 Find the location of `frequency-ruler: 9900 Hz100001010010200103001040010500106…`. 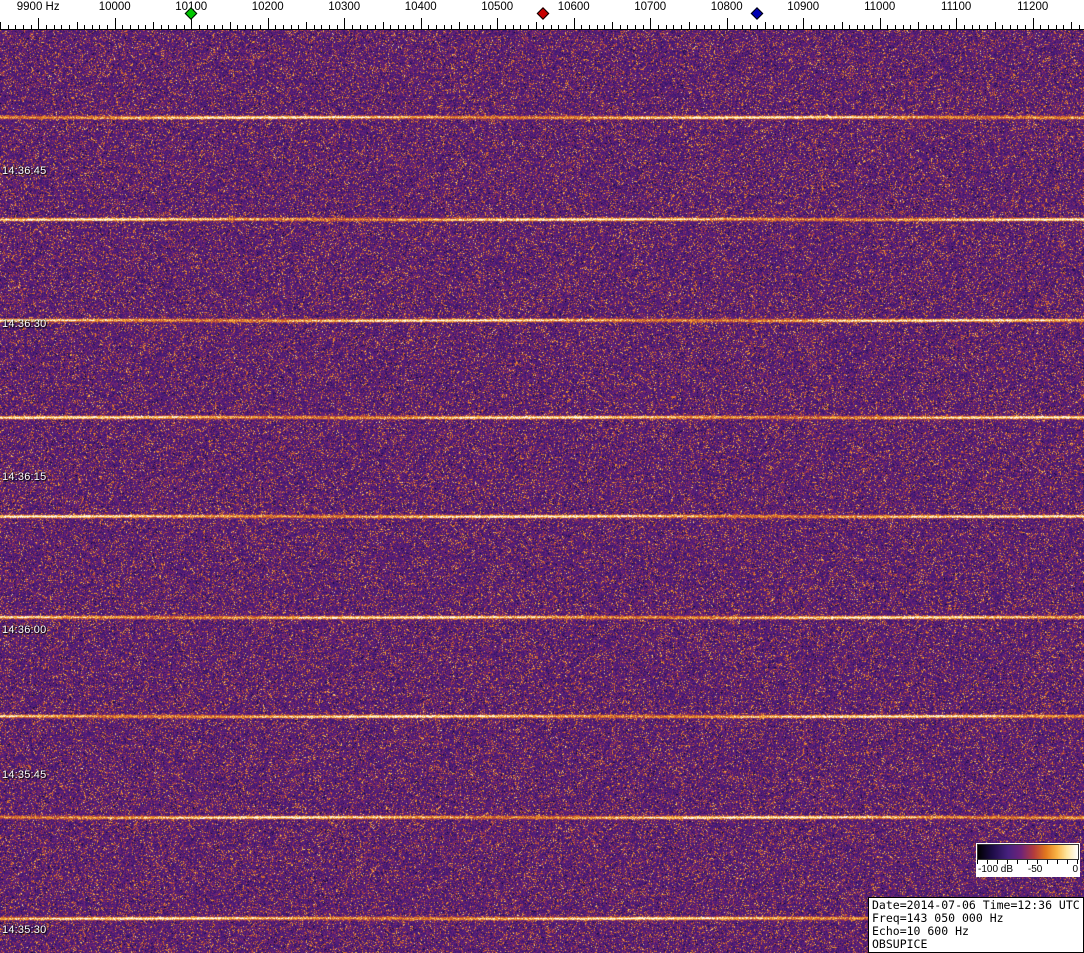

frequency-ruler: 9900 Hz100001010010200103001040010500106… is located at coordinates (542, 15).